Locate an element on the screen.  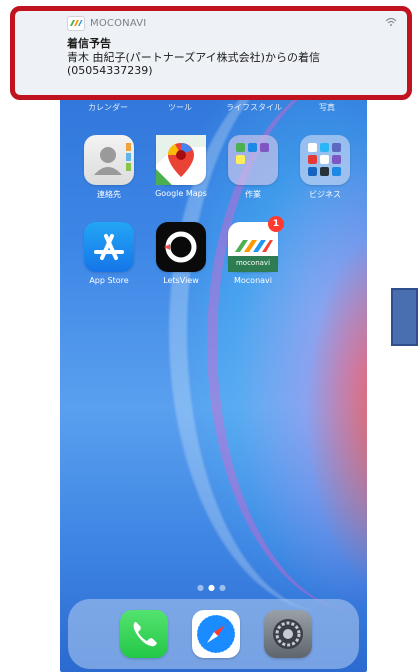
app-label: 連絡先 is located at coordinates (109, 194).